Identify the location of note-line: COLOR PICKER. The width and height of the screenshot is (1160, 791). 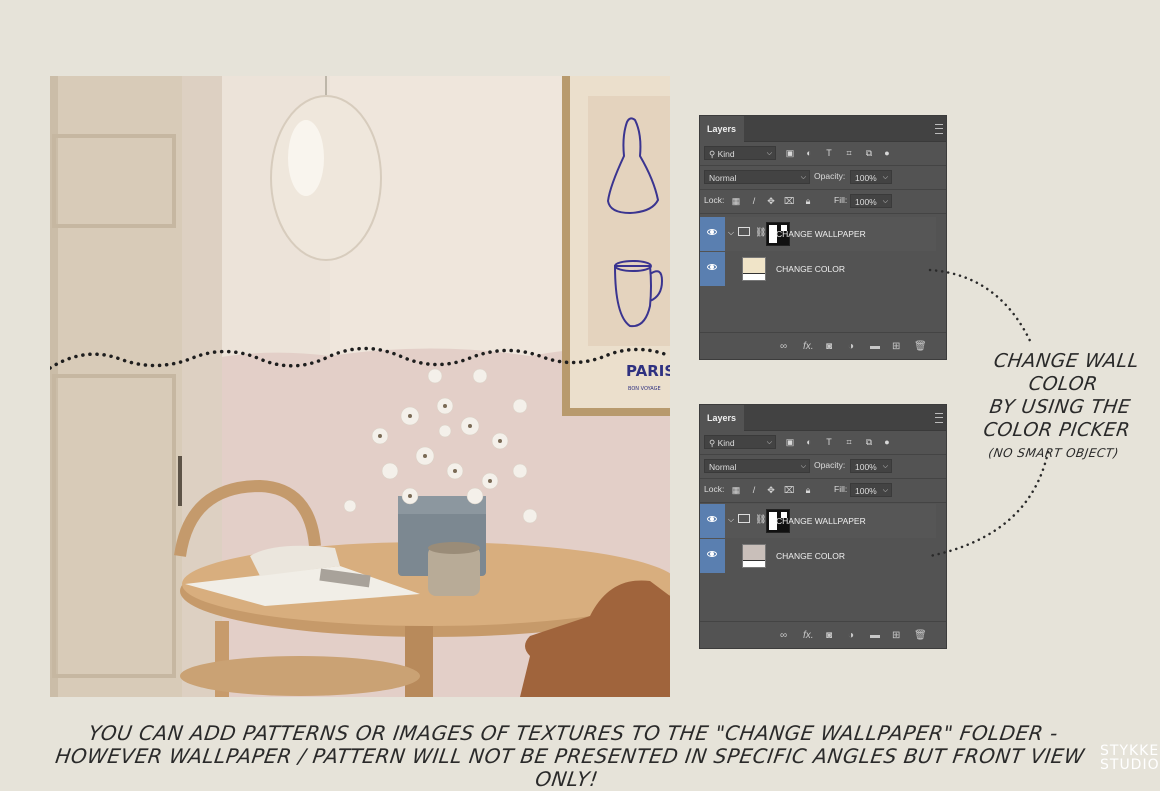
(1057, 430).